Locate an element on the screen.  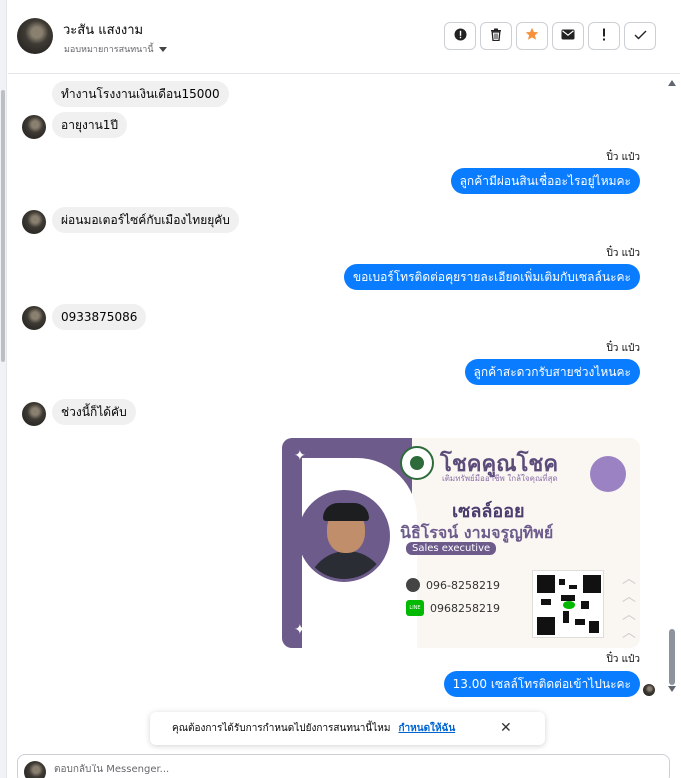
card-line-id: 0968258219 is located at coordinates (465, 608).